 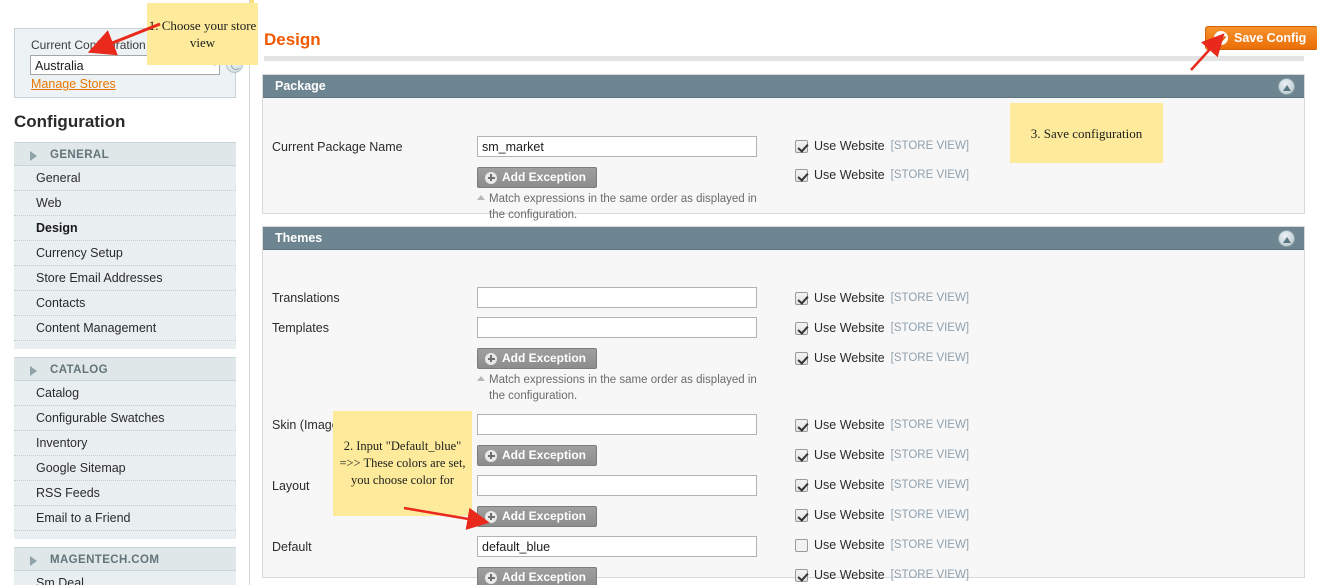 I want to click on save-config-button: Save Config, so click(x=1261, y=38).